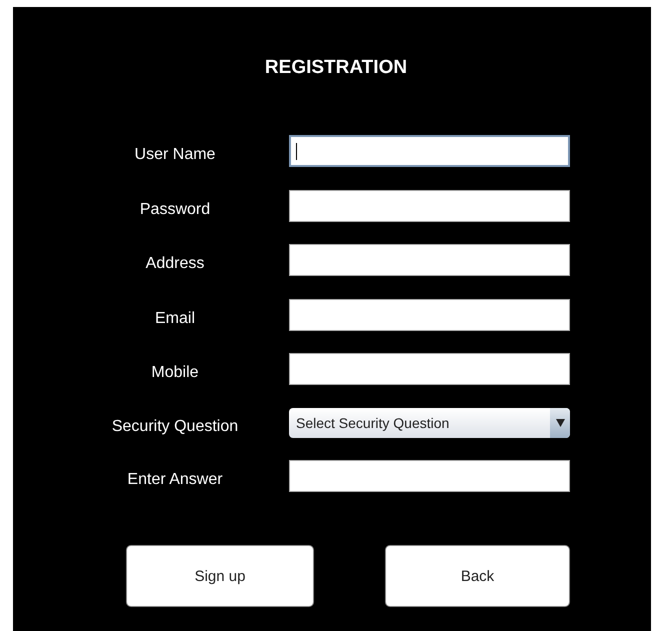 Image resolution: width=664 pixels, height=631 pixels. Describe the element at coordinates (477, 576) in the screenshot. I see `back-button: Back` at that location.